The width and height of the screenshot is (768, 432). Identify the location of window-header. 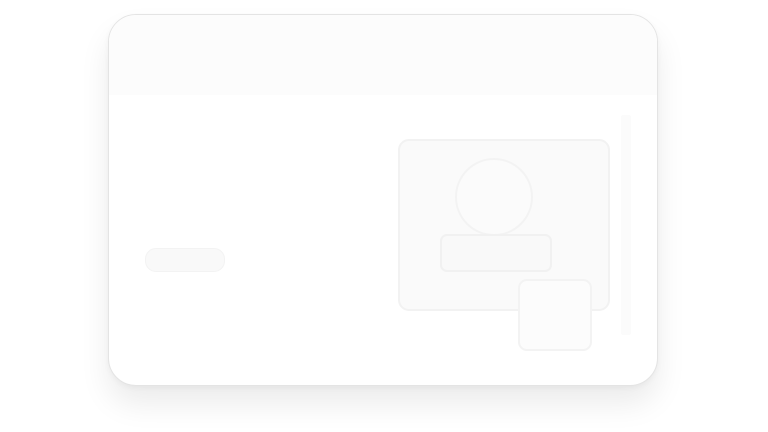
(383, 55).